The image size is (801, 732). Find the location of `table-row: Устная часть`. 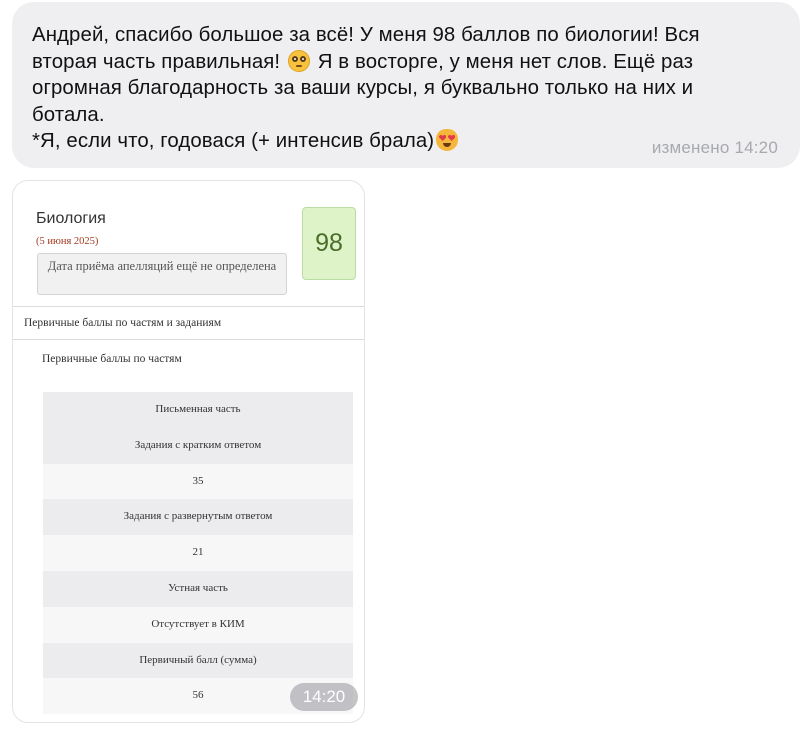

table-row: Устная часть is located at coordinates (198, 588).